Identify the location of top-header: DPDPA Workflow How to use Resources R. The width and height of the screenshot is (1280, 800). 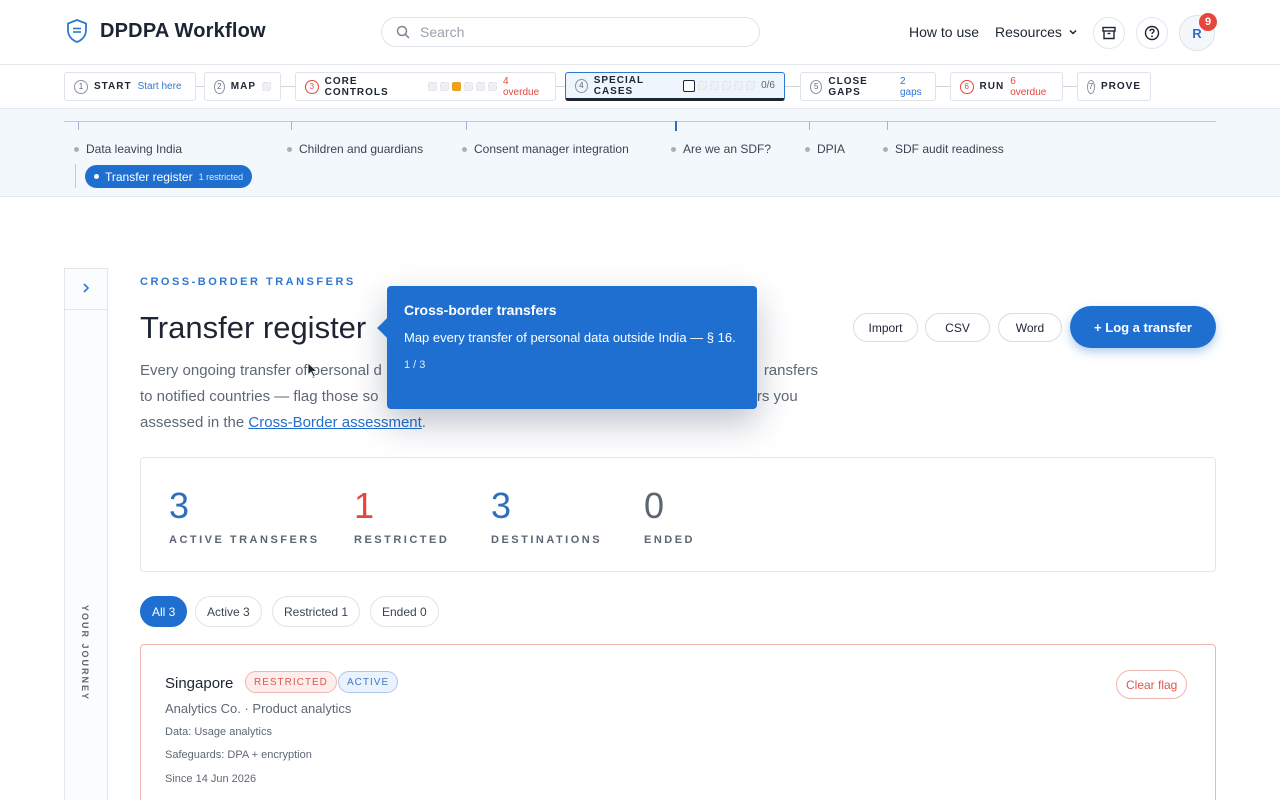
(640, 32).